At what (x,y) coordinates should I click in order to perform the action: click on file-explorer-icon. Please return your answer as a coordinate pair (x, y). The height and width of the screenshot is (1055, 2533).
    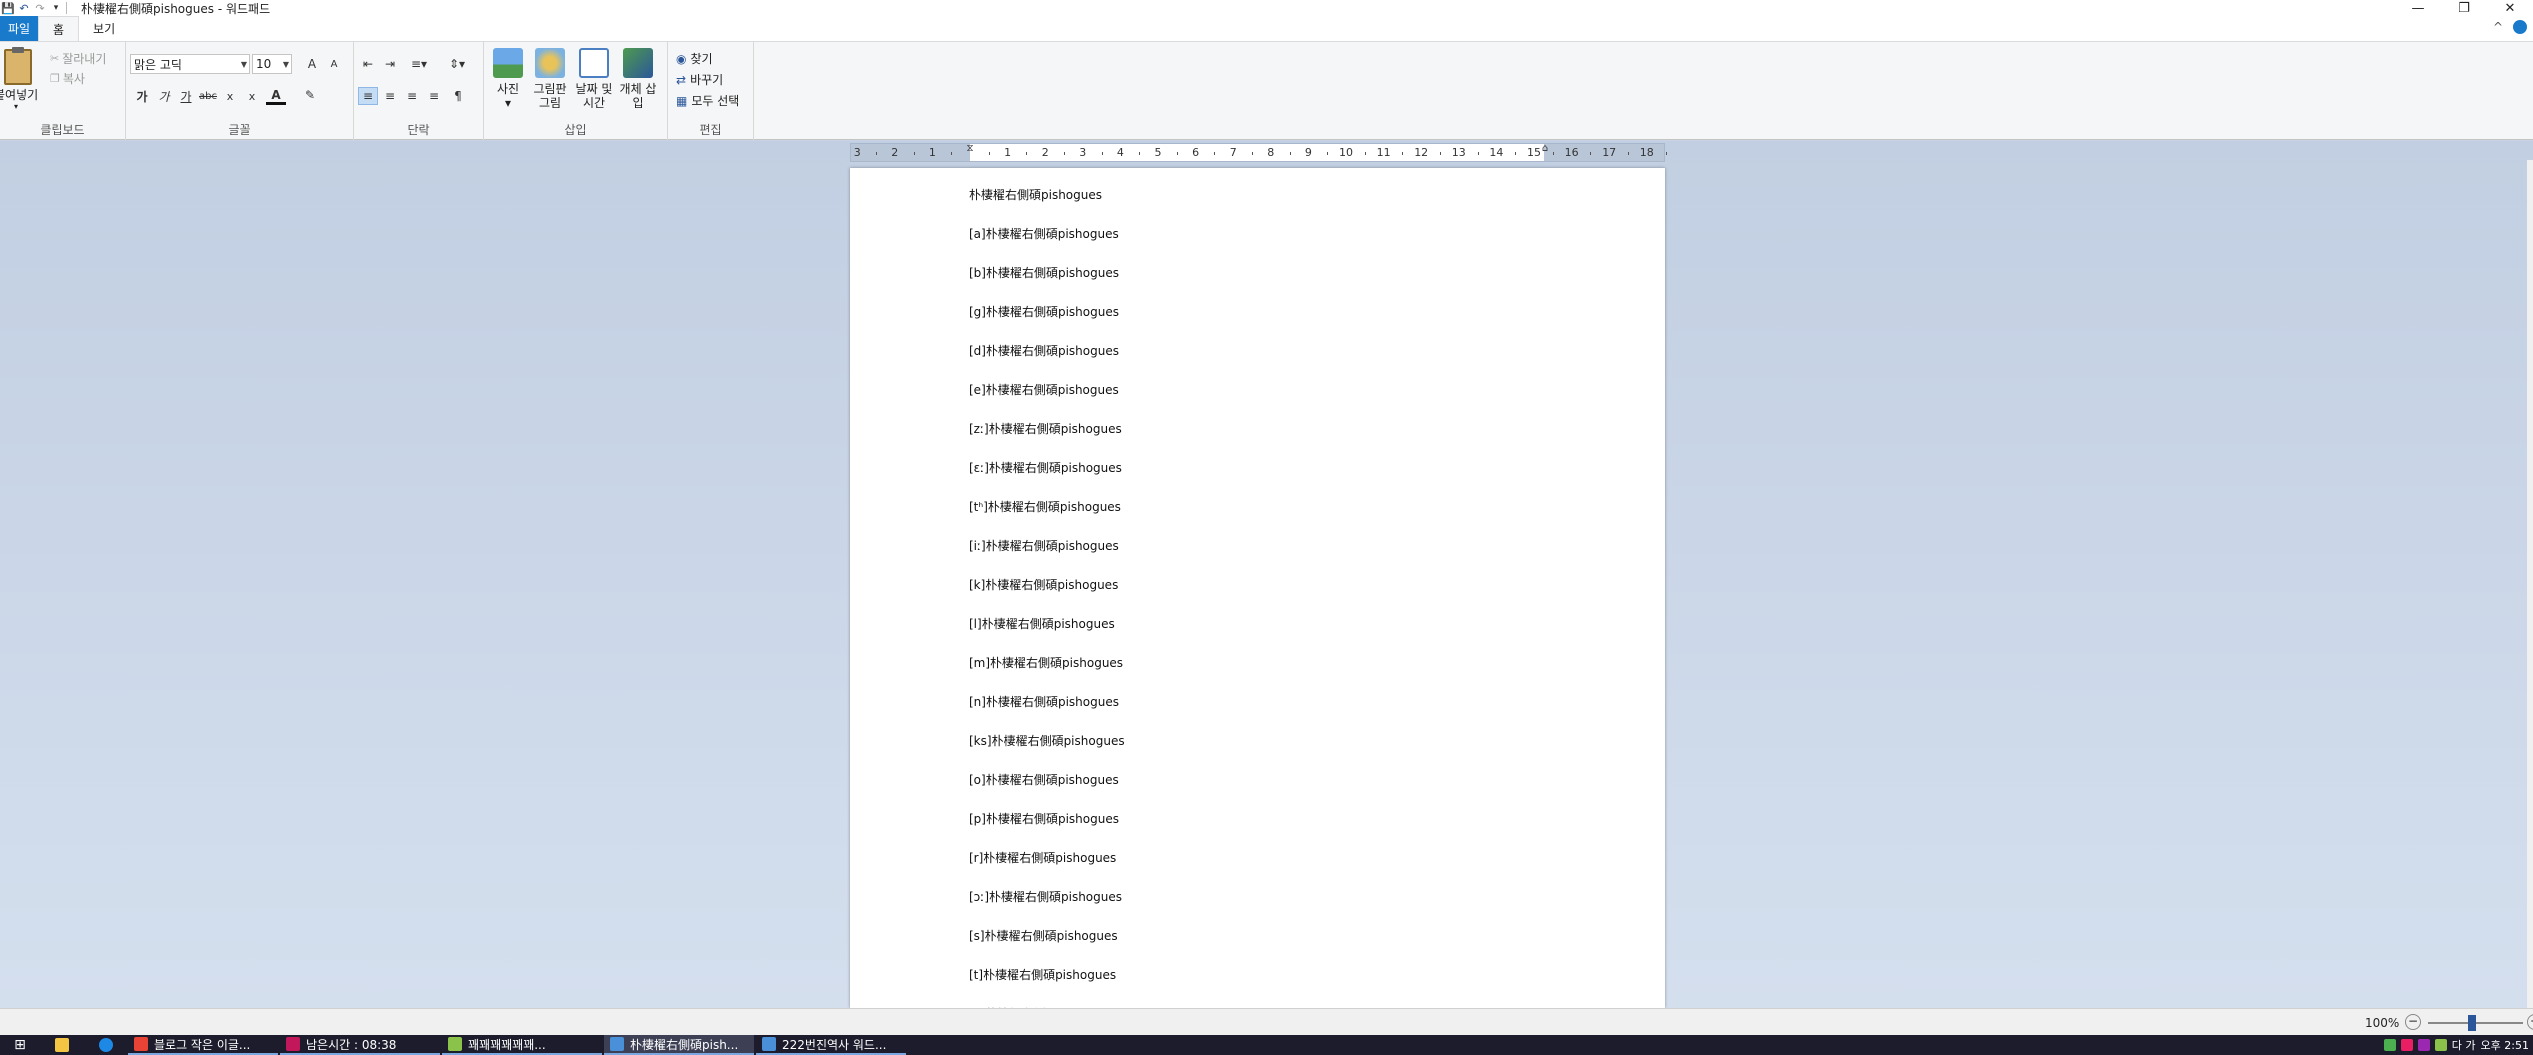
    Looking at the image, I should click on (62, 1045).